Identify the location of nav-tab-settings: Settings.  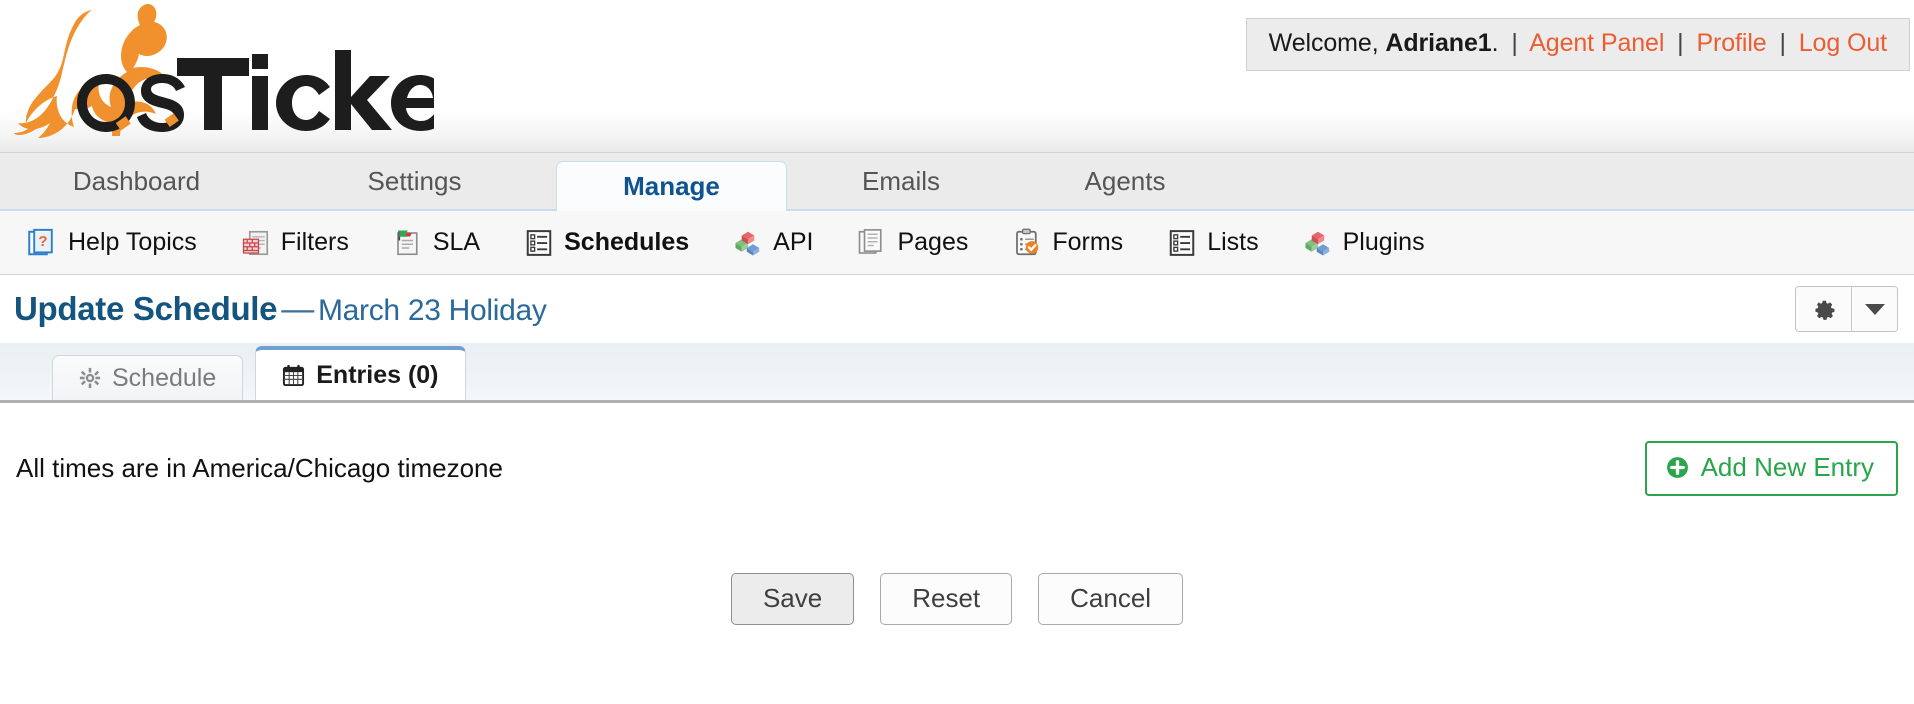
(414, 181).